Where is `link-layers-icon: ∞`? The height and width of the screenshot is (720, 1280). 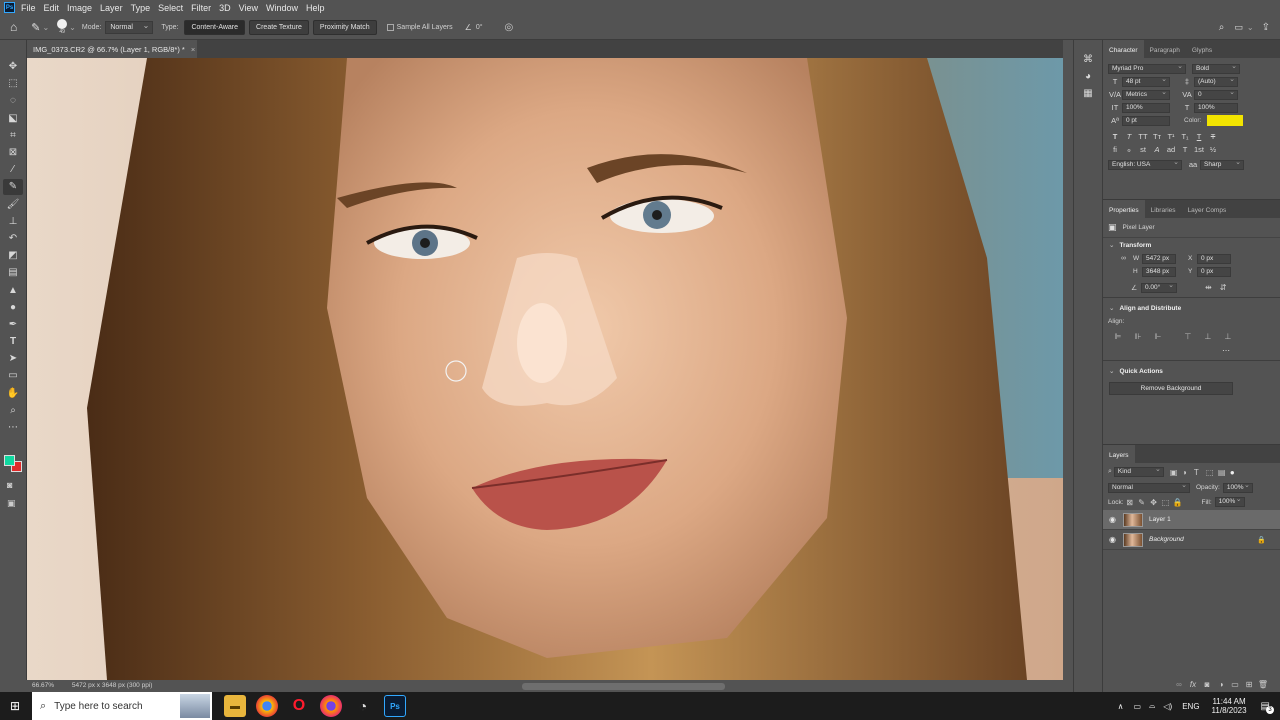
link-layers-icon: ∞ is located at coordinates (1179, 684).